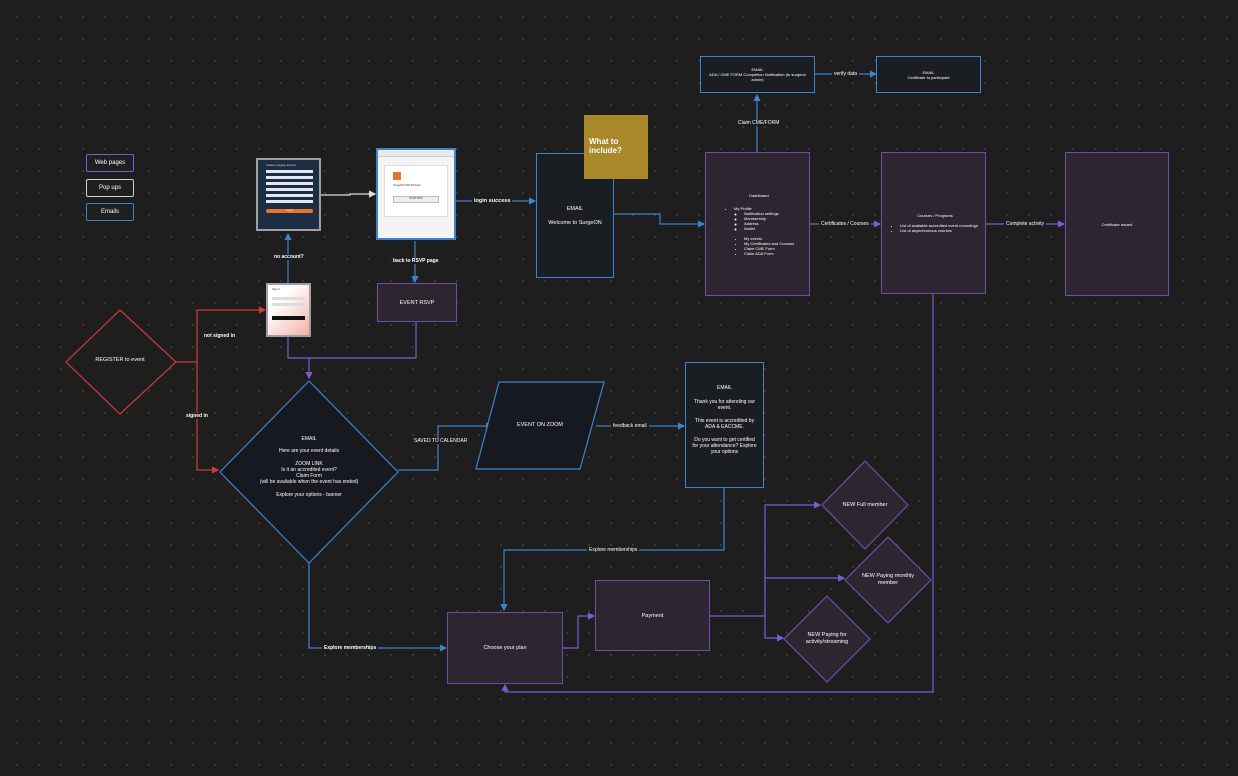 This screenshot has width=1238, height=776. What do you see at coordinates (827, 638) in the screenshot?
I see `plan-activity-label: NEW Paying for activity/streaming` at bounding box center [827, 638].